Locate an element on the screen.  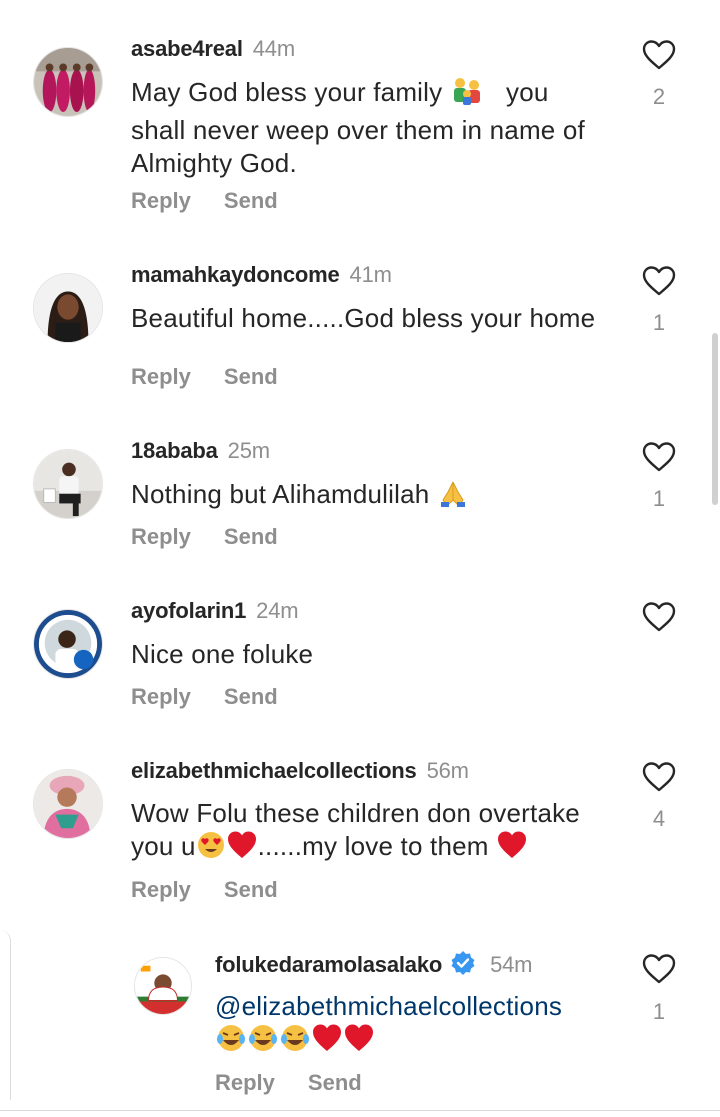
reply-header: folukedaramolasalako 54m is located at coordinates (374, 964).